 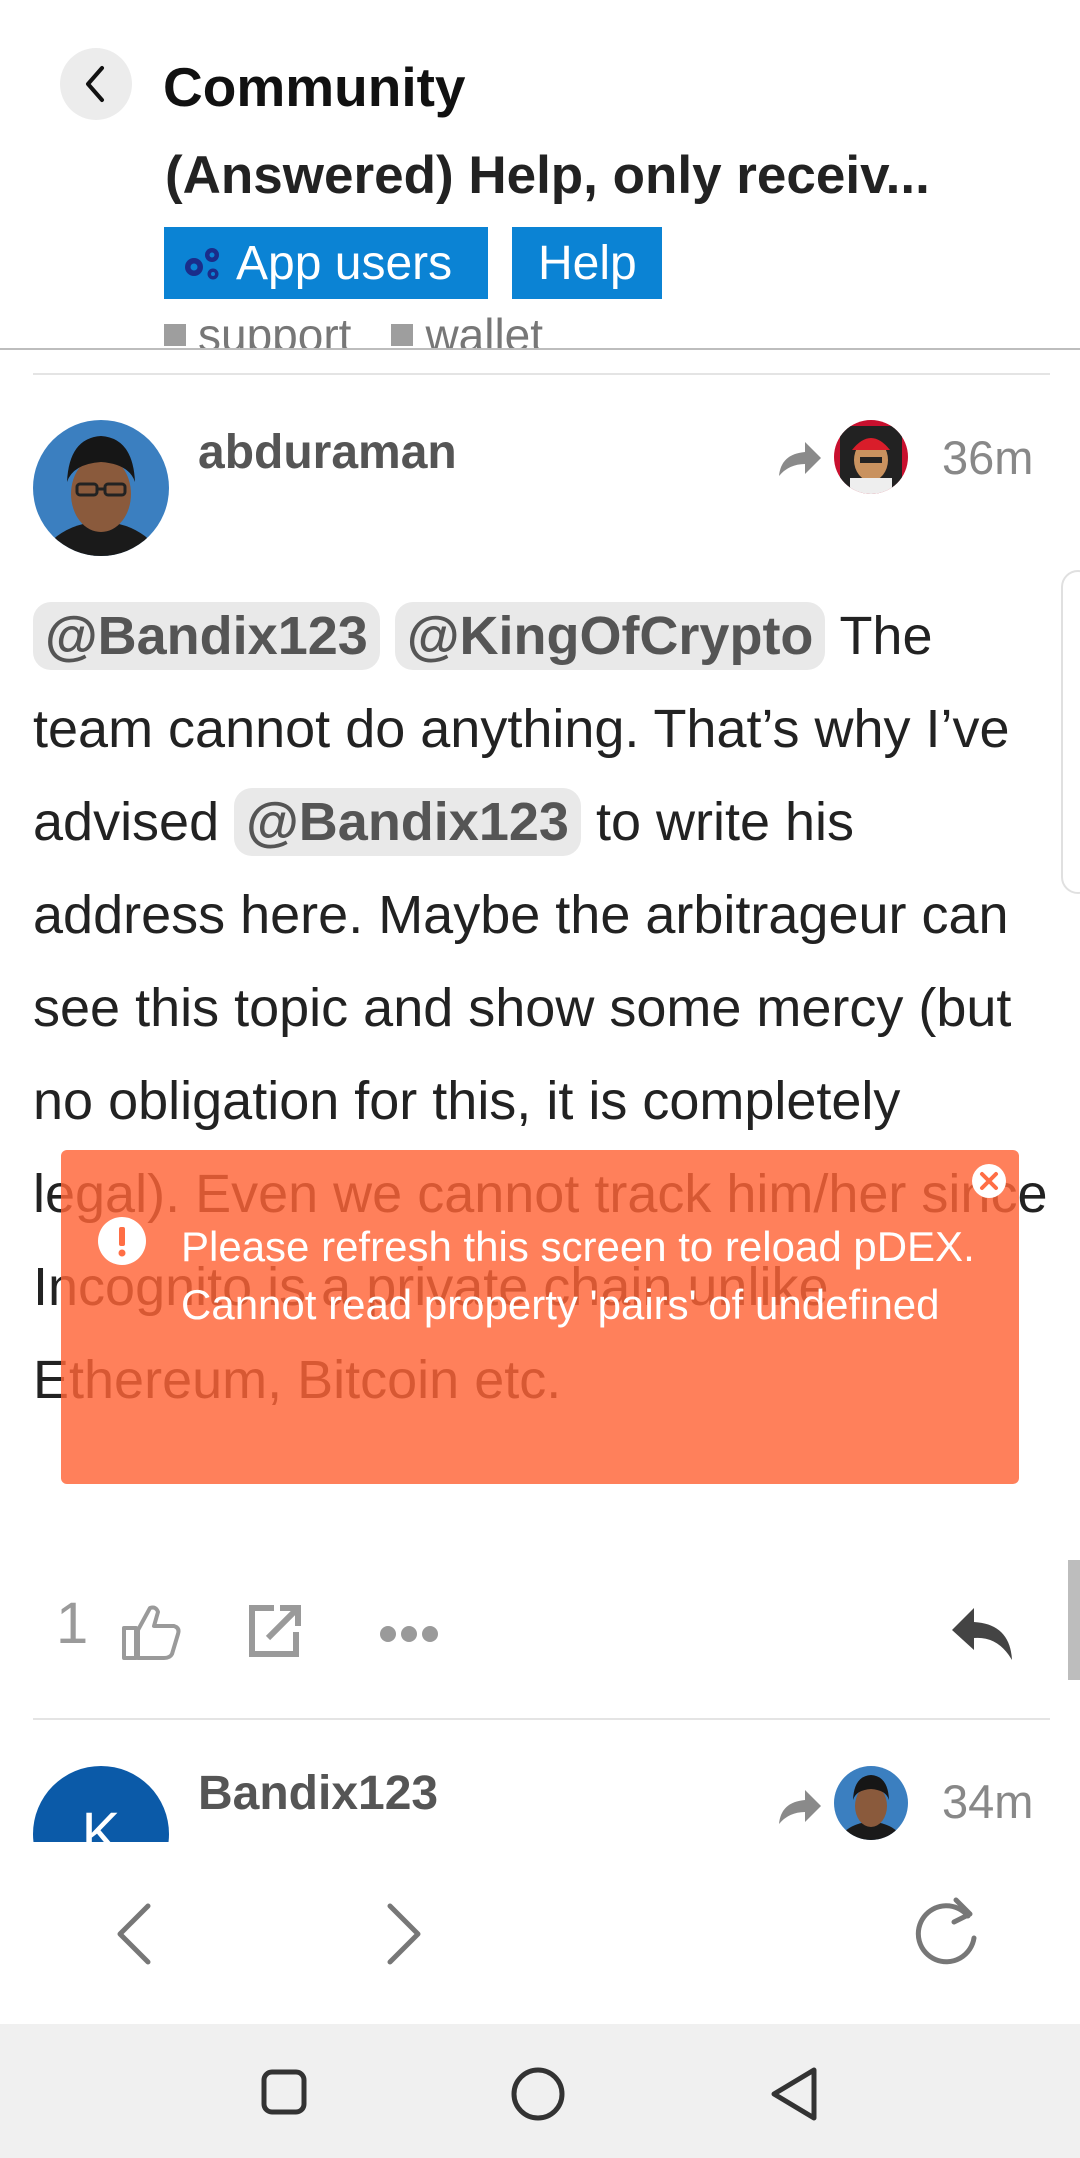 I want to click on tag-wallet: wallet, so click(x=467, y=329).